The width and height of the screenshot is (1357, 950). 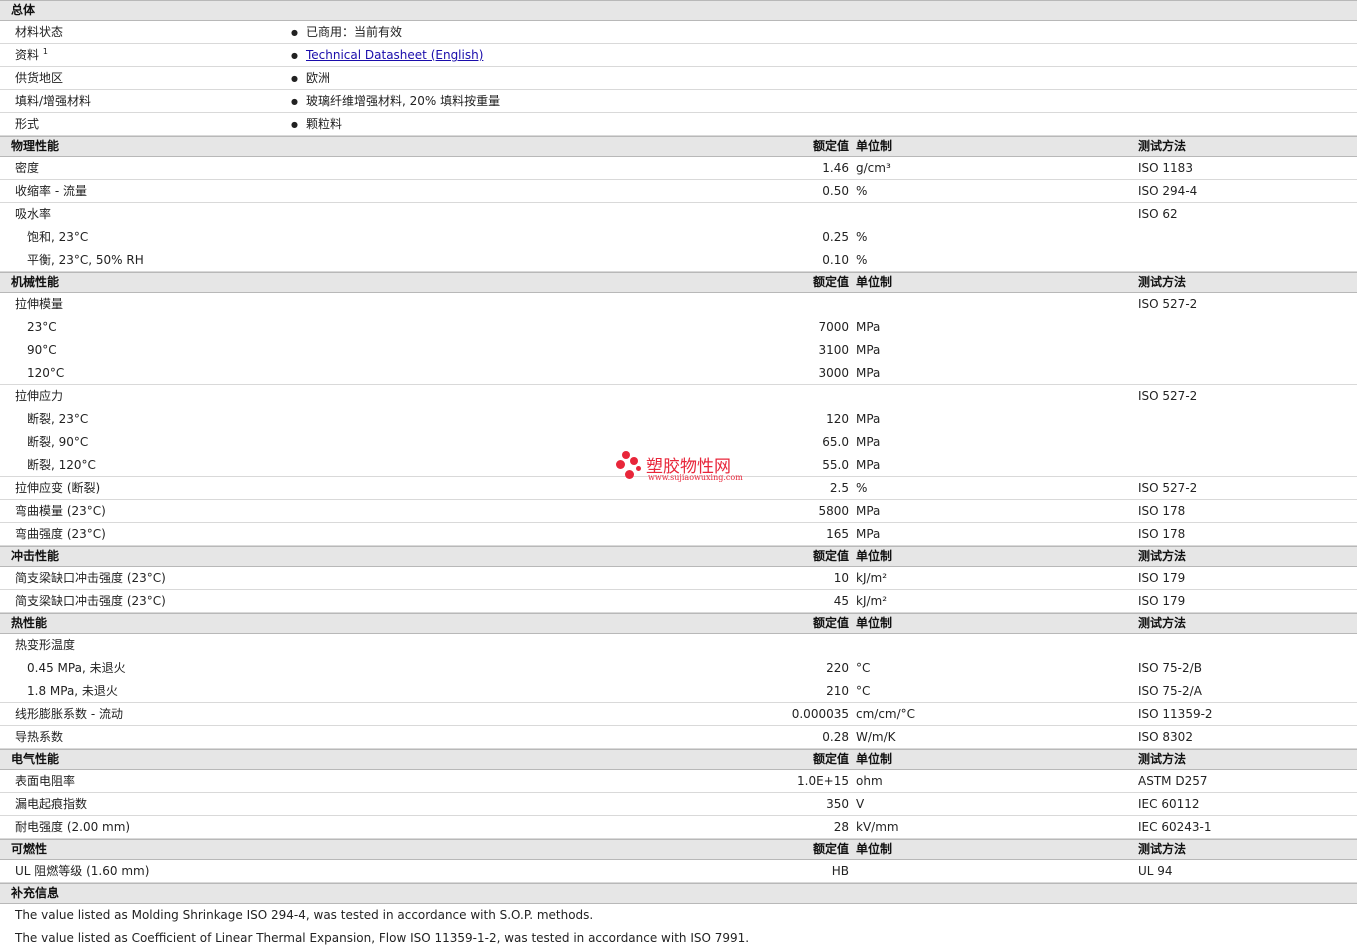 What do you see at coordinates (833, 327) in the screenshot?
I see `property-value: 7000` at bounding box center [833, 327].